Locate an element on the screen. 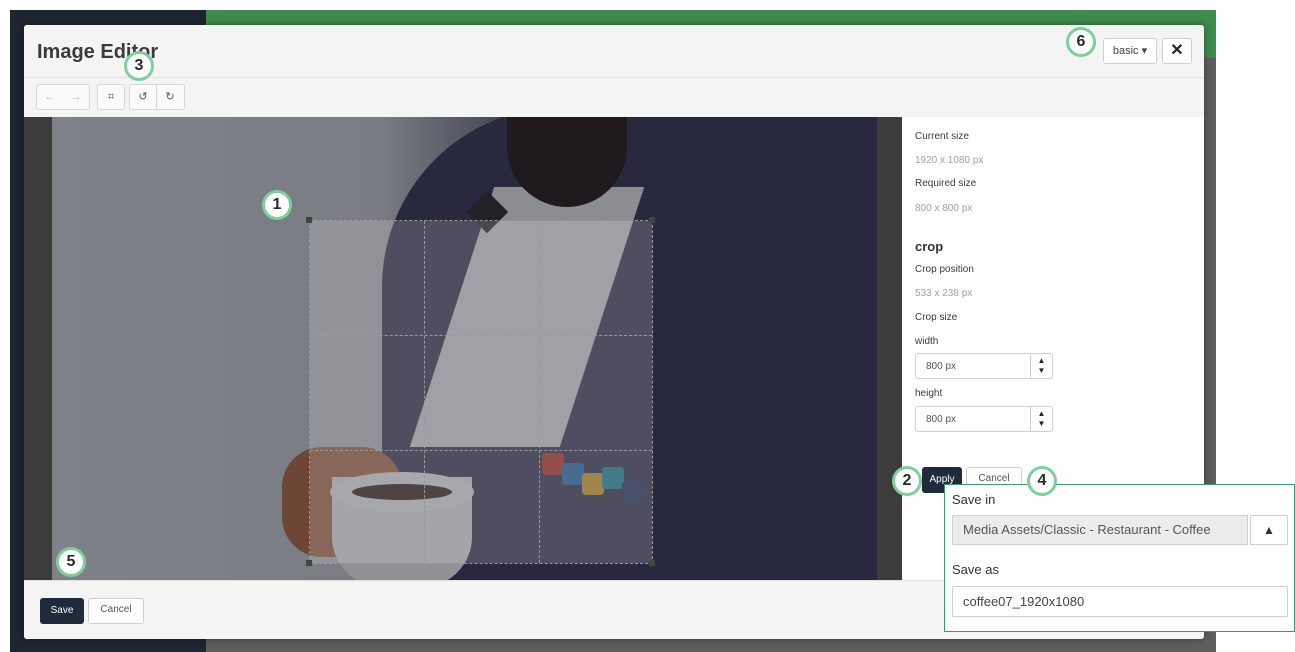 This screenshot has width=1295, height=652. save-as-label: Save as is located at coordinates (975, 569).